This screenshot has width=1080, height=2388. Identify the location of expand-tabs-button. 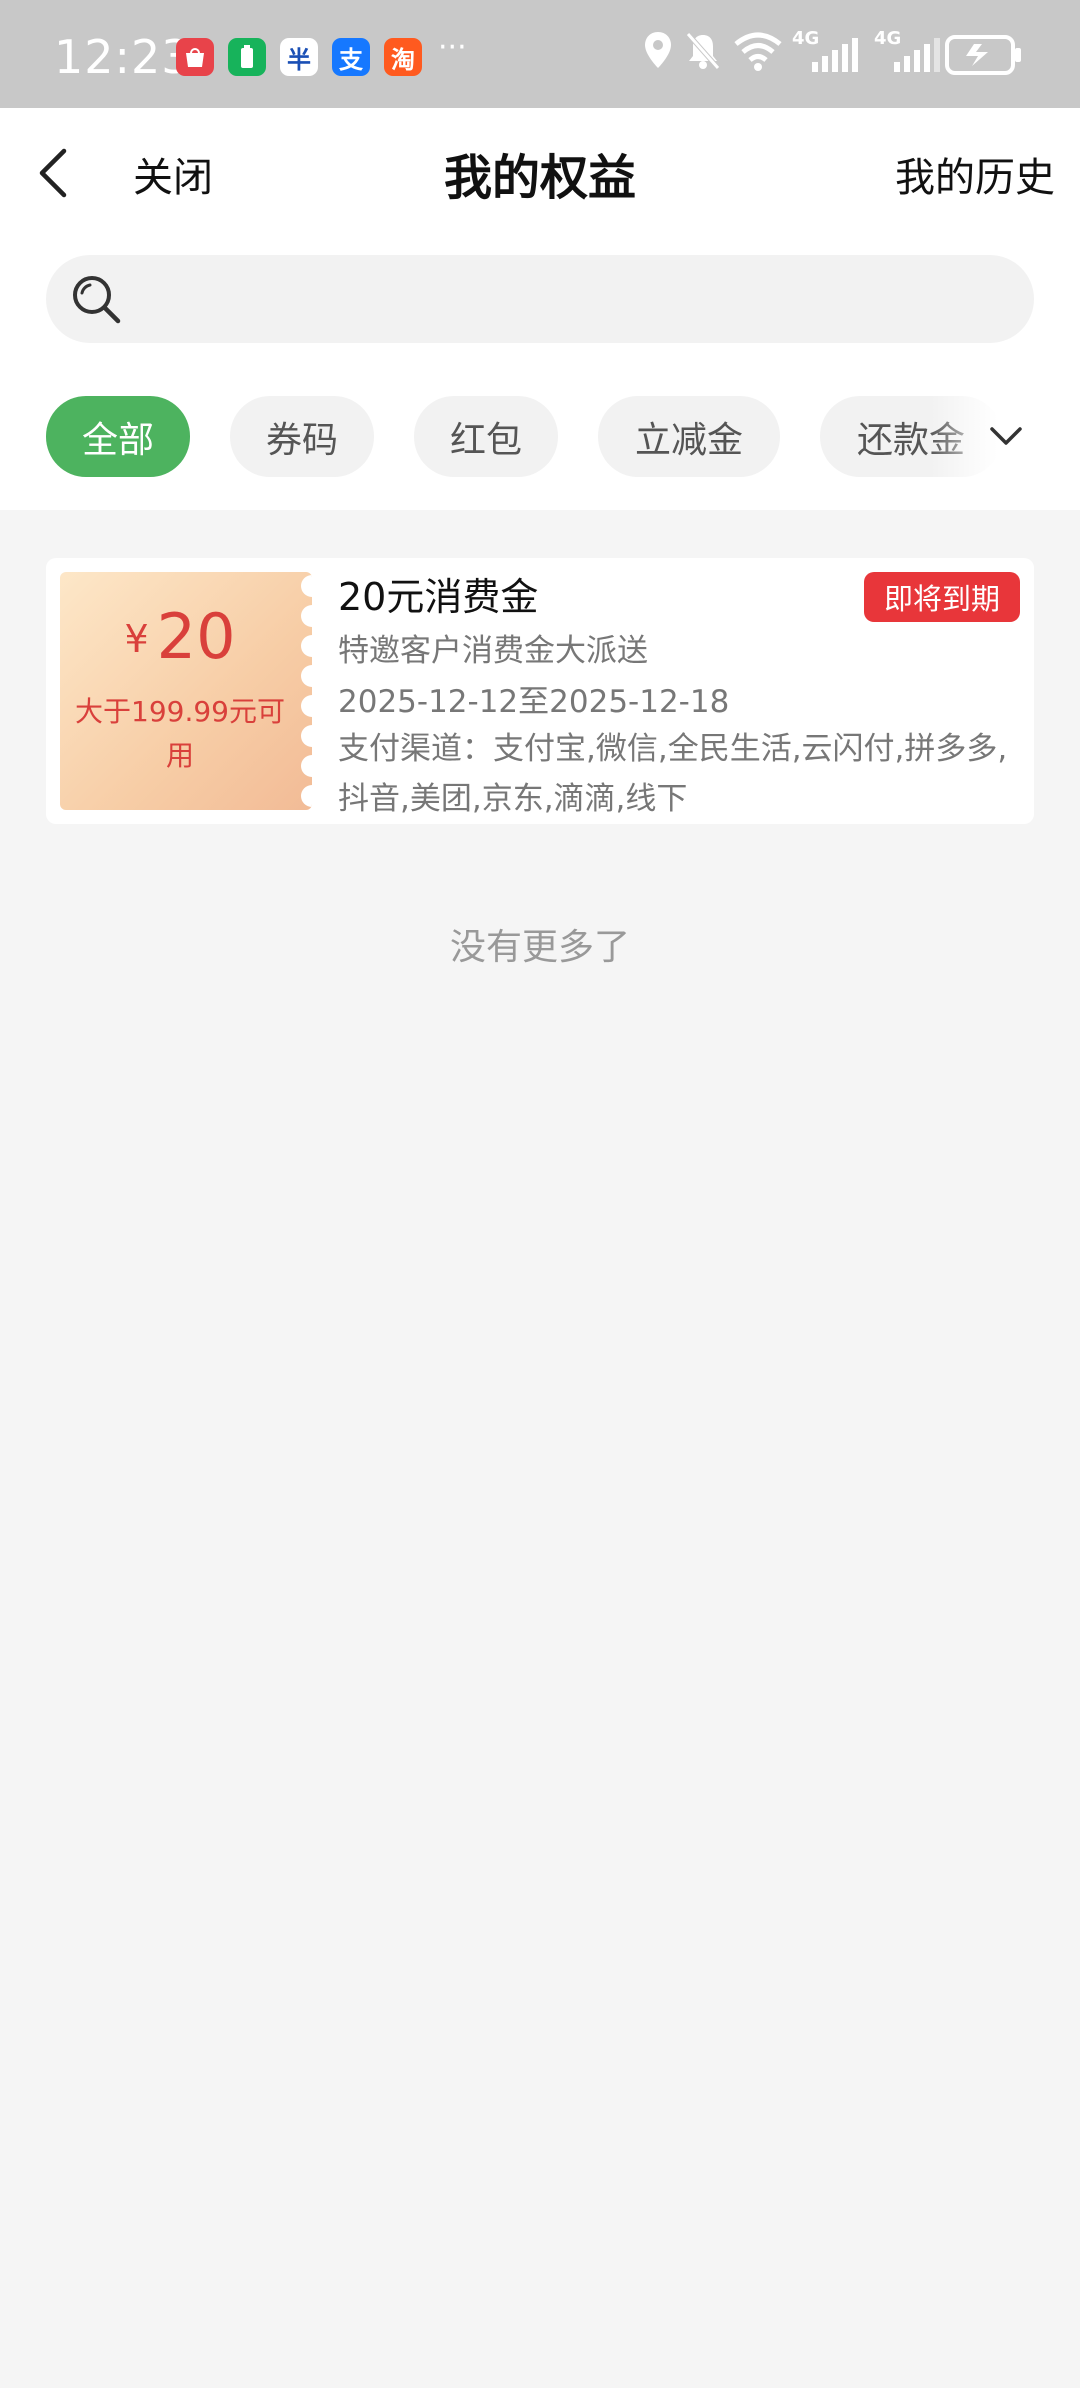
(1006, 436).